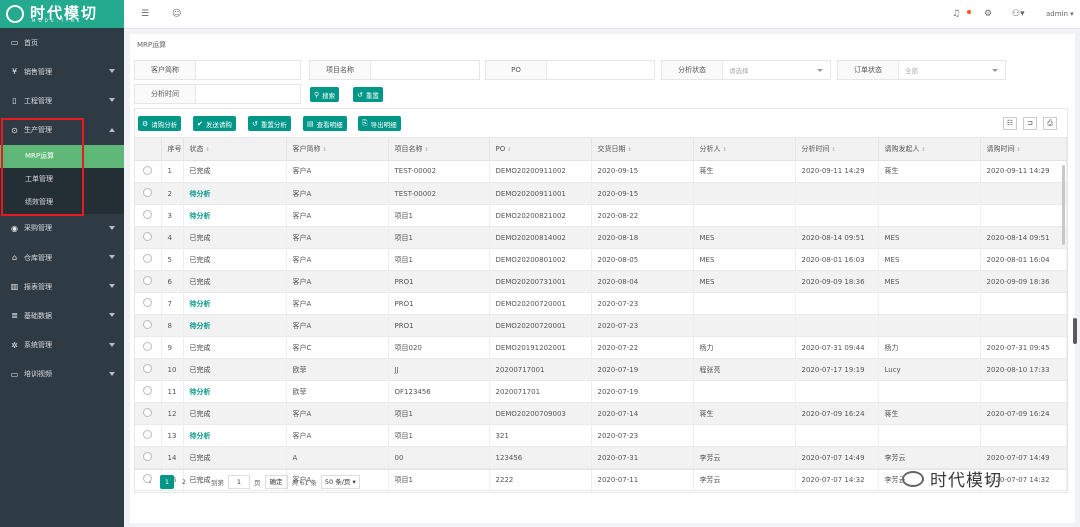  Describe the element at coordinates (62, 100) in the screenshot. I see `sidebar-item: ▯ 工程管理` at that location.